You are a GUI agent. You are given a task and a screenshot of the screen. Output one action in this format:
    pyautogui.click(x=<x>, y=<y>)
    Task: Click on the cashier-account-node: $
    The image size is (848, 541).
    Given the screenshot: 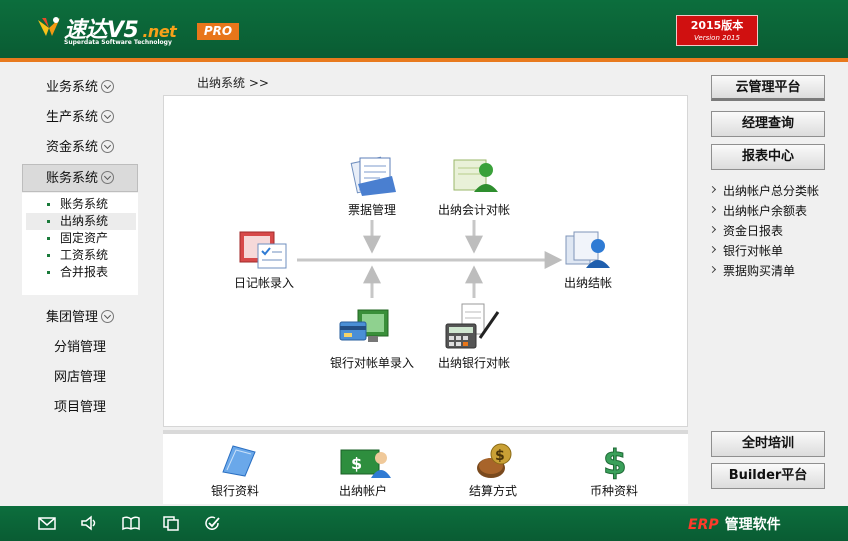 What is the action you would take?
    pyautogui.click(x=365, y=464)
    